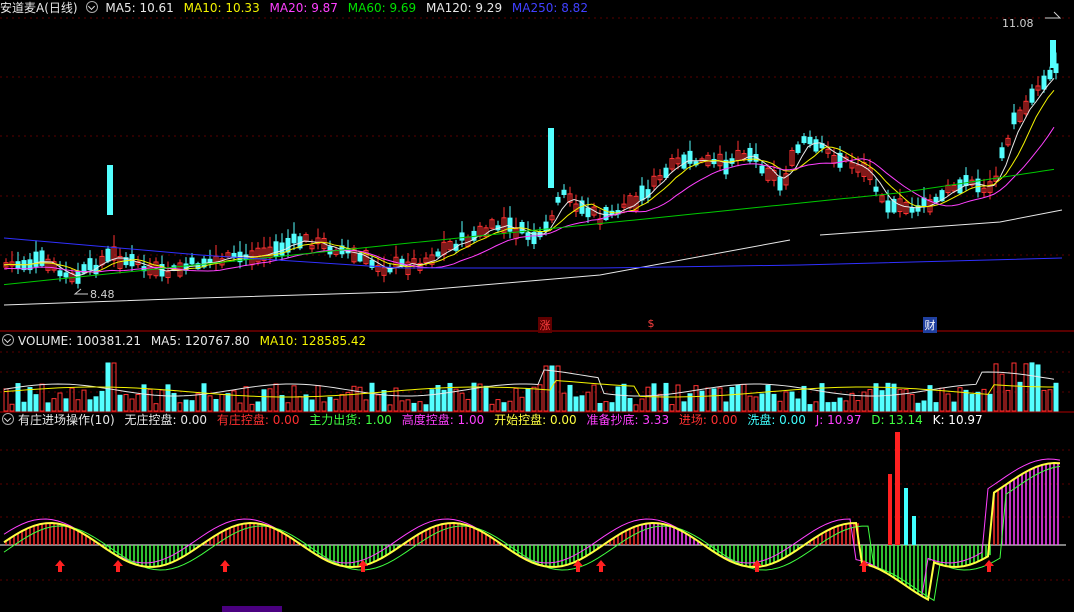  What do you see at coordinates (303, 8) in the screenshot?
I see `ma20-label: MA20: 9.87` at bounding box center [303, 8].